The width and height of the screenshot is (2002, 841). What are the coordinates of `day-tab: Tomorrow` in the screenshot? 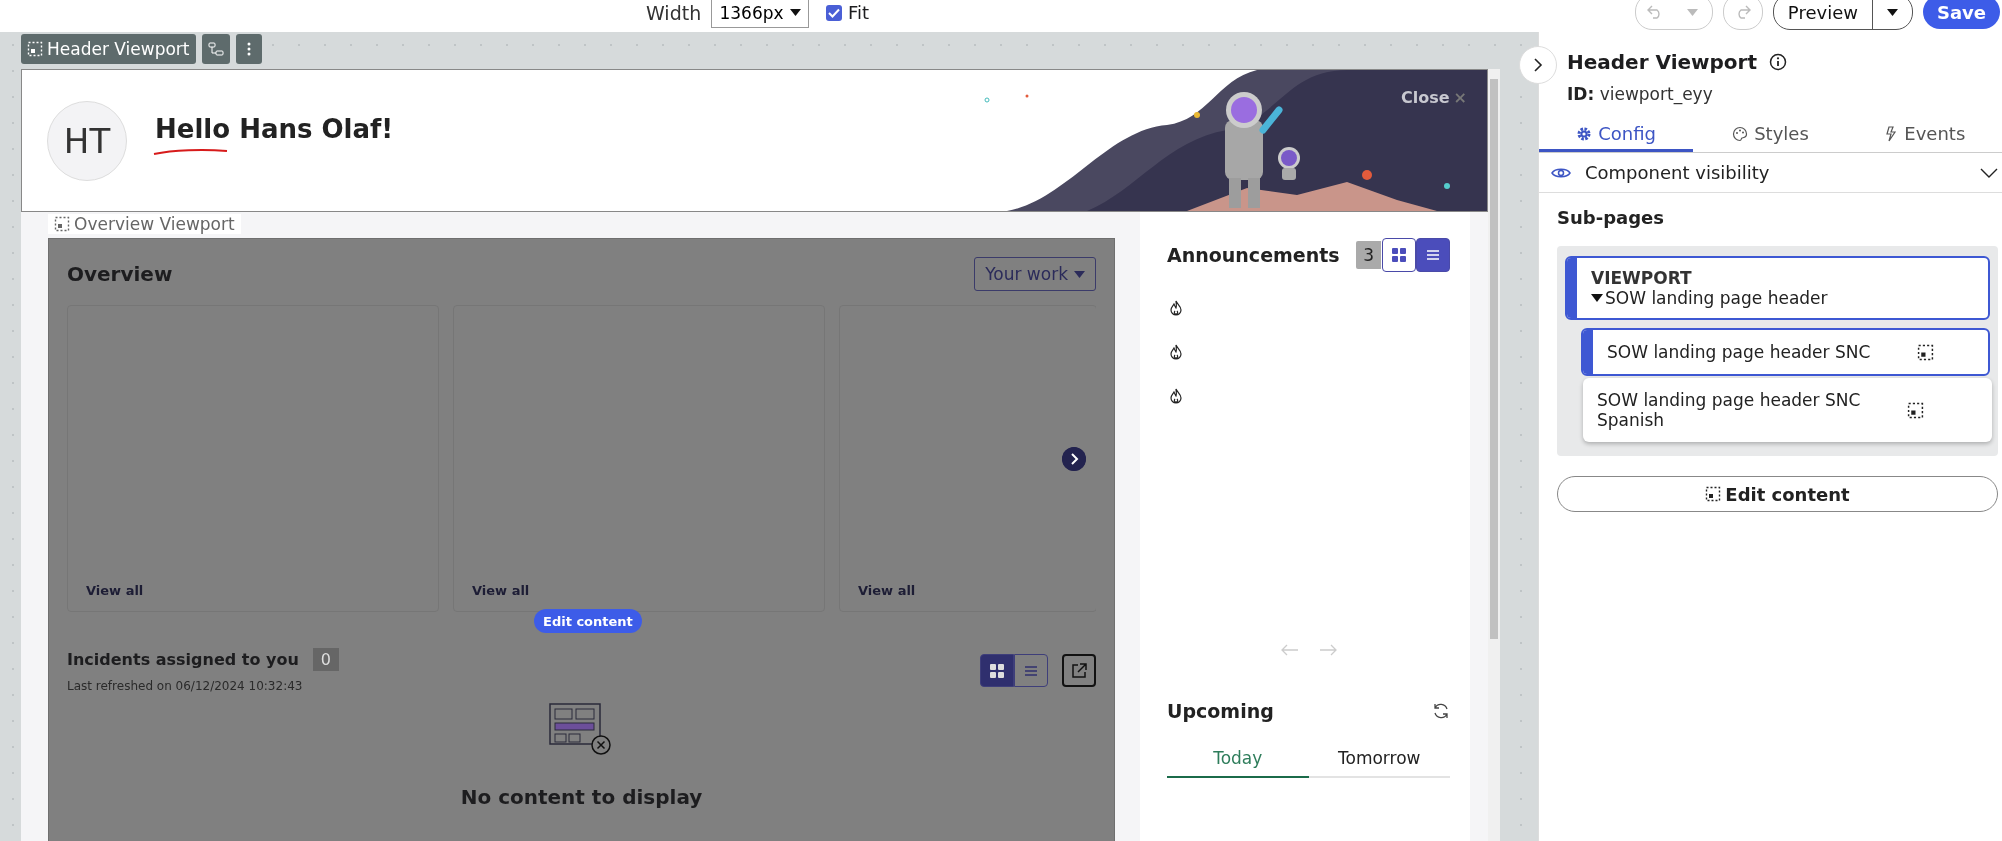 It's located at (1379, 759).